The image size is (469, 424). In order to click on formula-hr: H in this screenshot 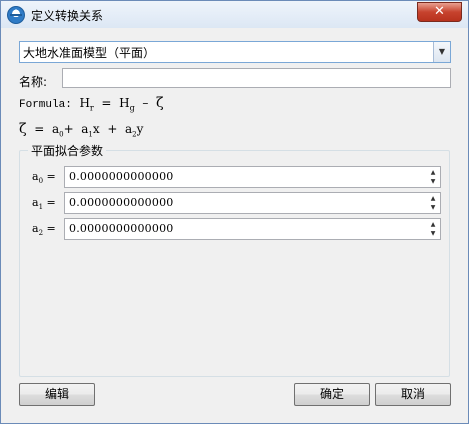, I will do `click(84, 103)`.